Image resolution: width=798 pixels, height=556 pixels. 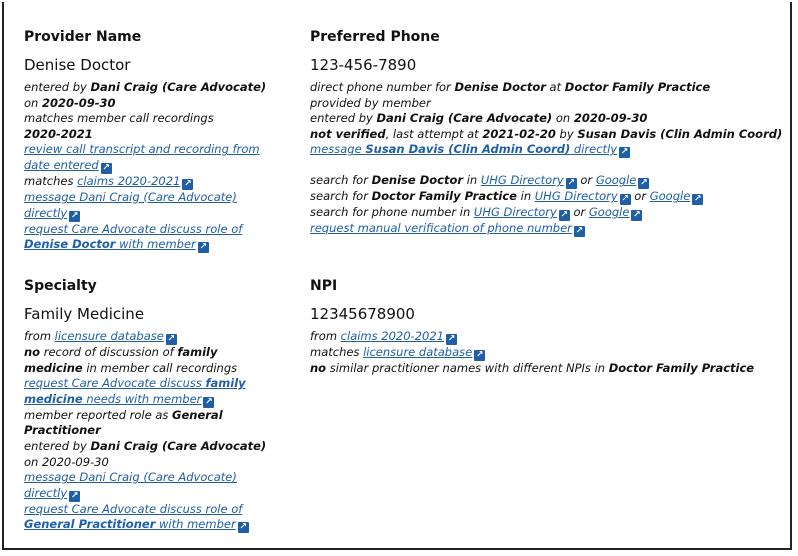 What do you see at coordinates (337, 352) in the screenshot?
I see `note-text: matches` at bounding box center [337, 352].